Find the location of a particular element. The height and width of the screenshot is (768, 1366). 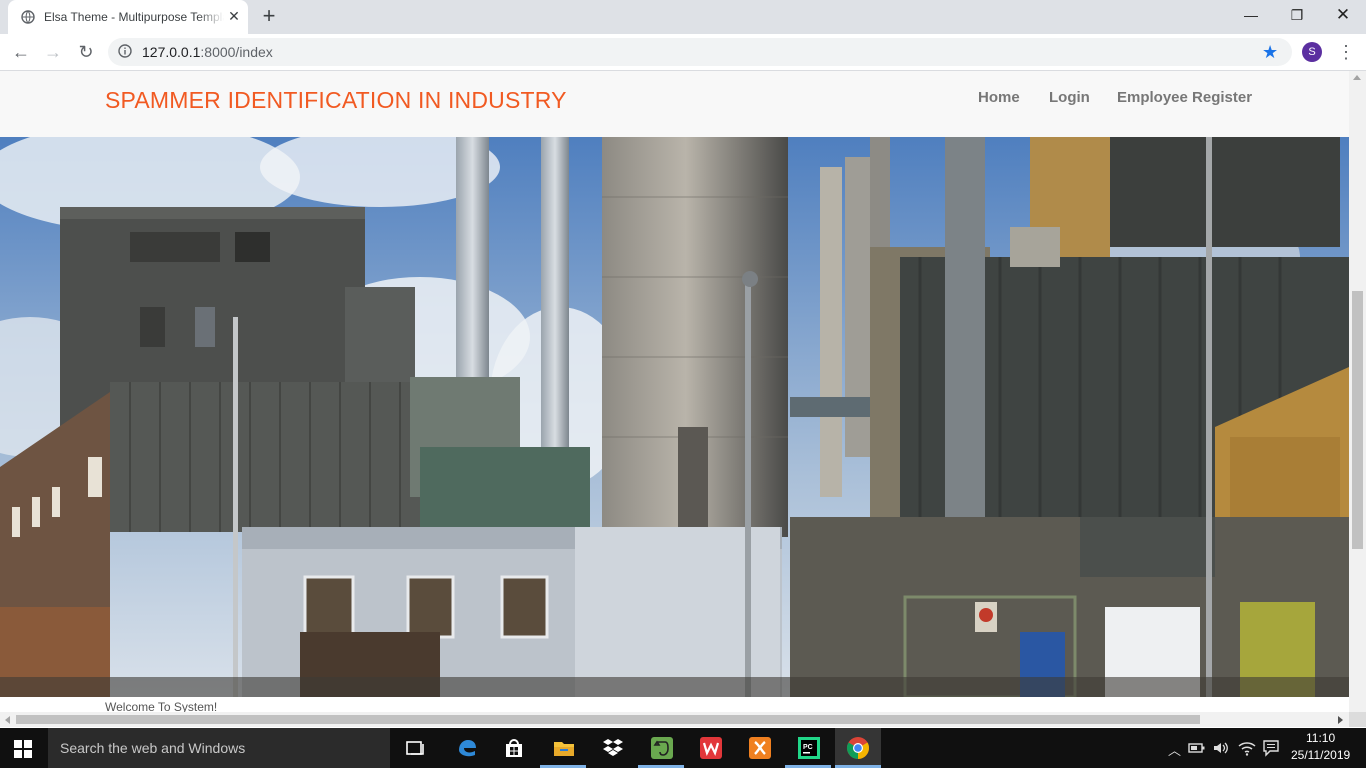

bookmark-star-icon: ★ is located at coordinates (1270, 52).